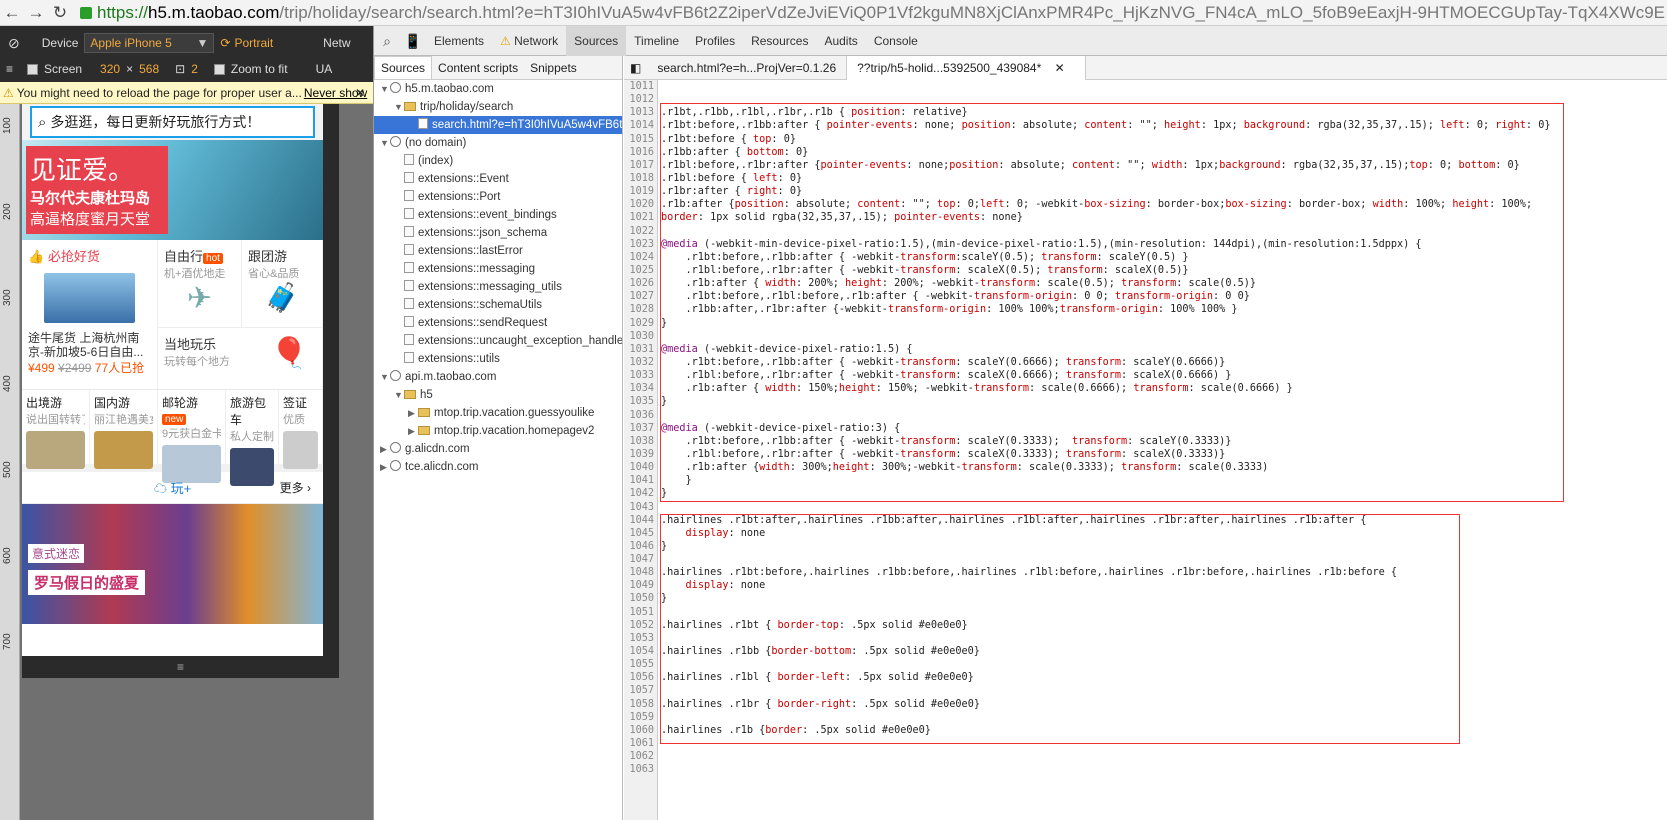 The height and width of the screenshot is (820, 1667). Describe the element at coordinates (60, 13) in the screenshot. I see `reload-icon: ↻` at that location.